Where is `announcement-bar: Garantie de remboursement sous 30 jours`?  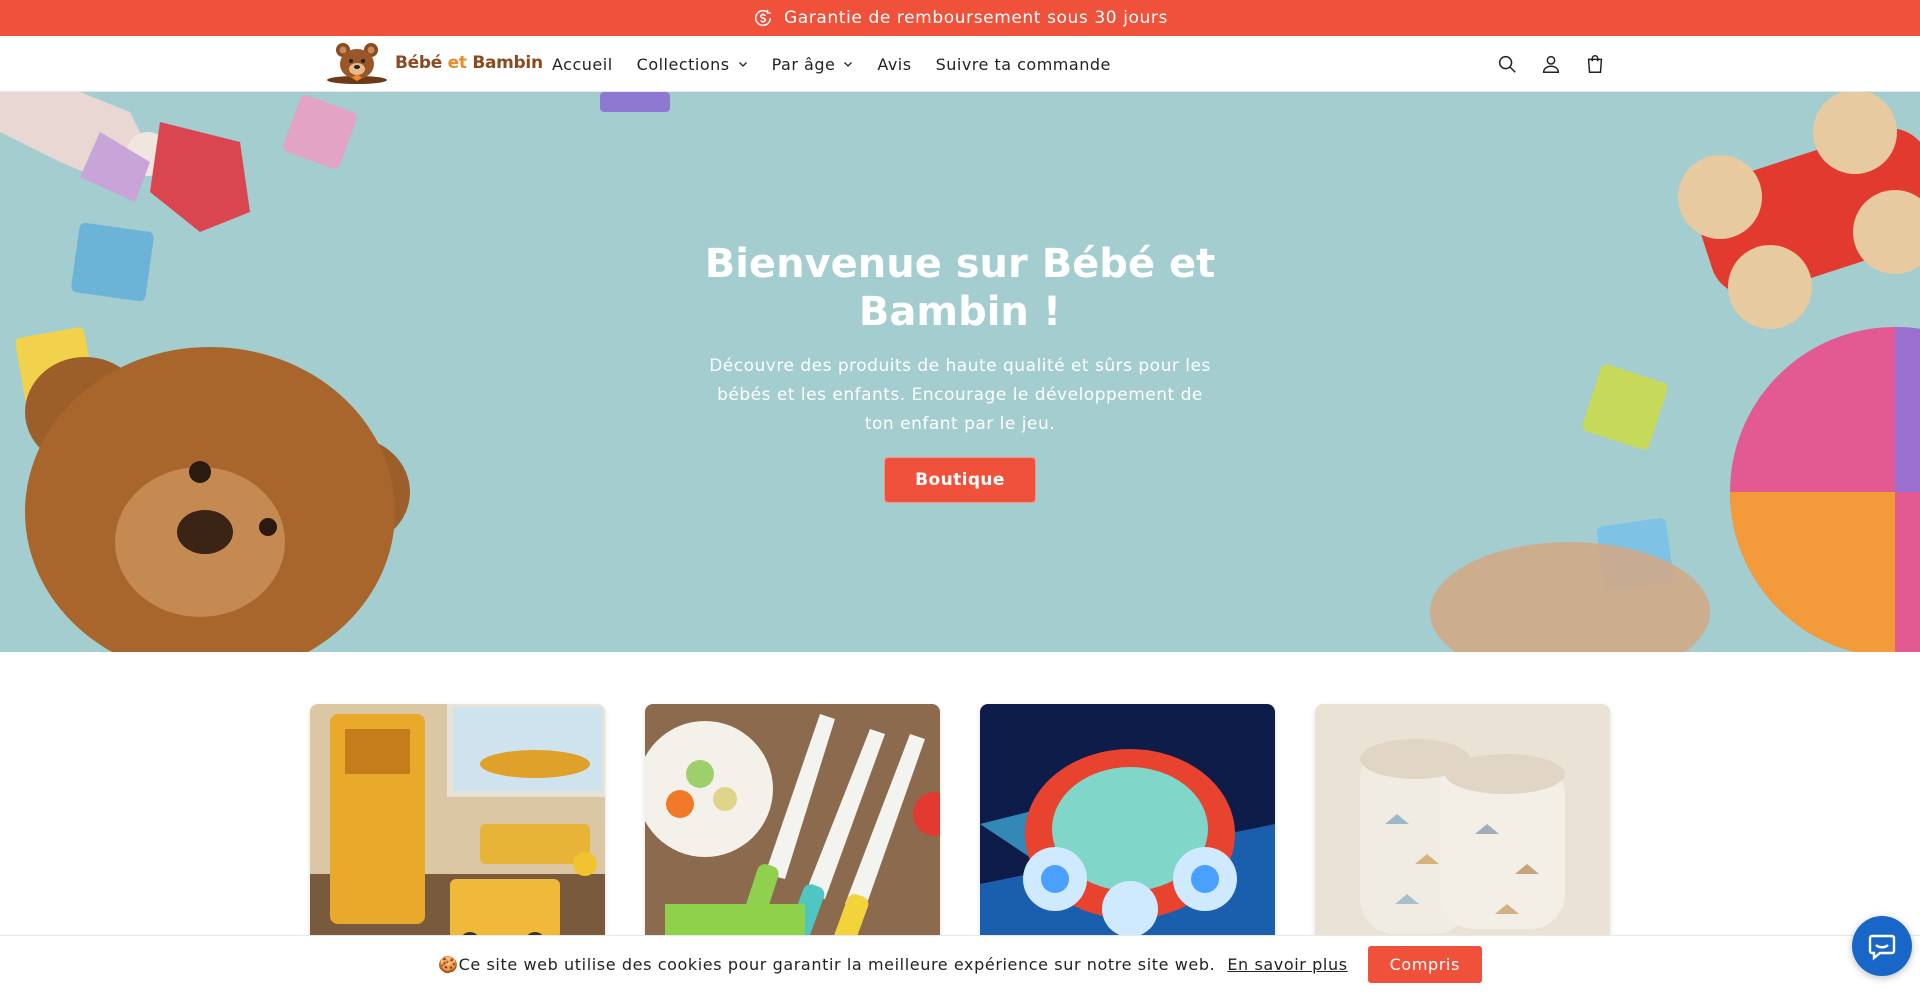 announcement-bar: Garantie de remboursement sous 30 jours is located at coordinates (960, 18).